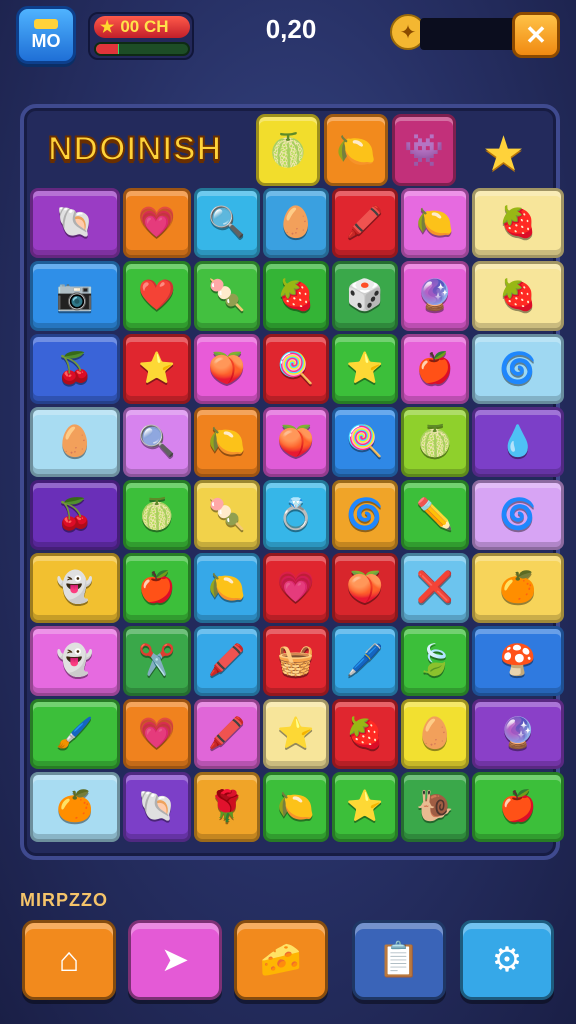 This screenshot has height=1024, width=576. I want to click on game-tile: 🌹, so click(227, 807).